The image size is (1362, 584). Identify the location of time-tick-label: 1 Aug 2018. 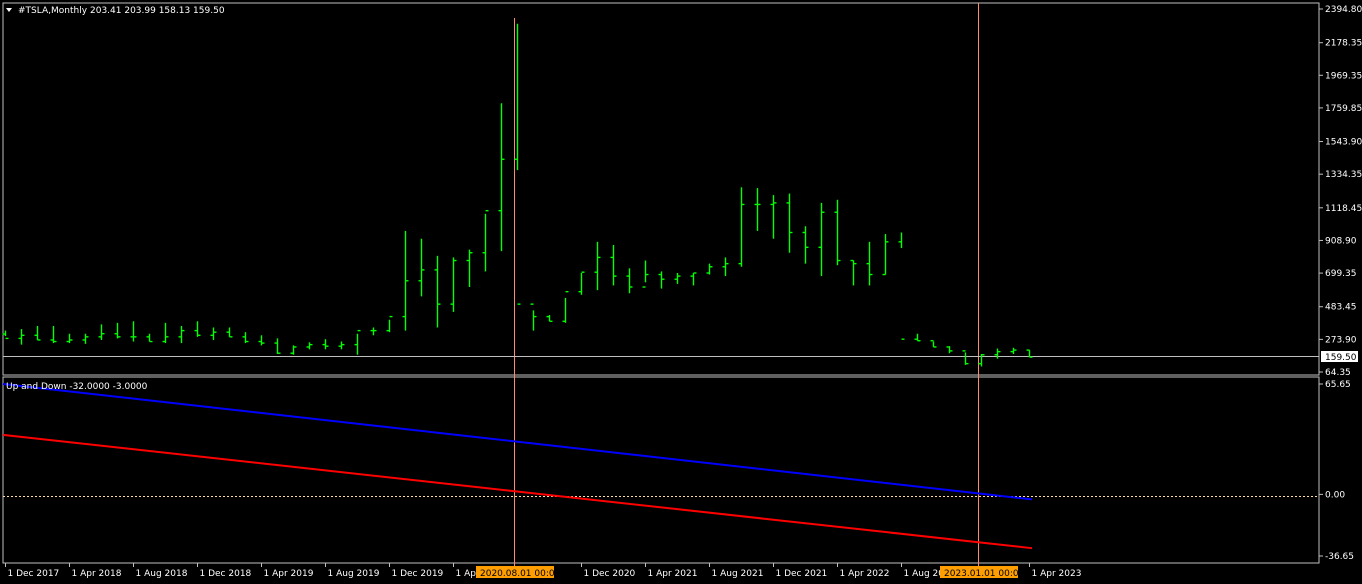
(162, 574).